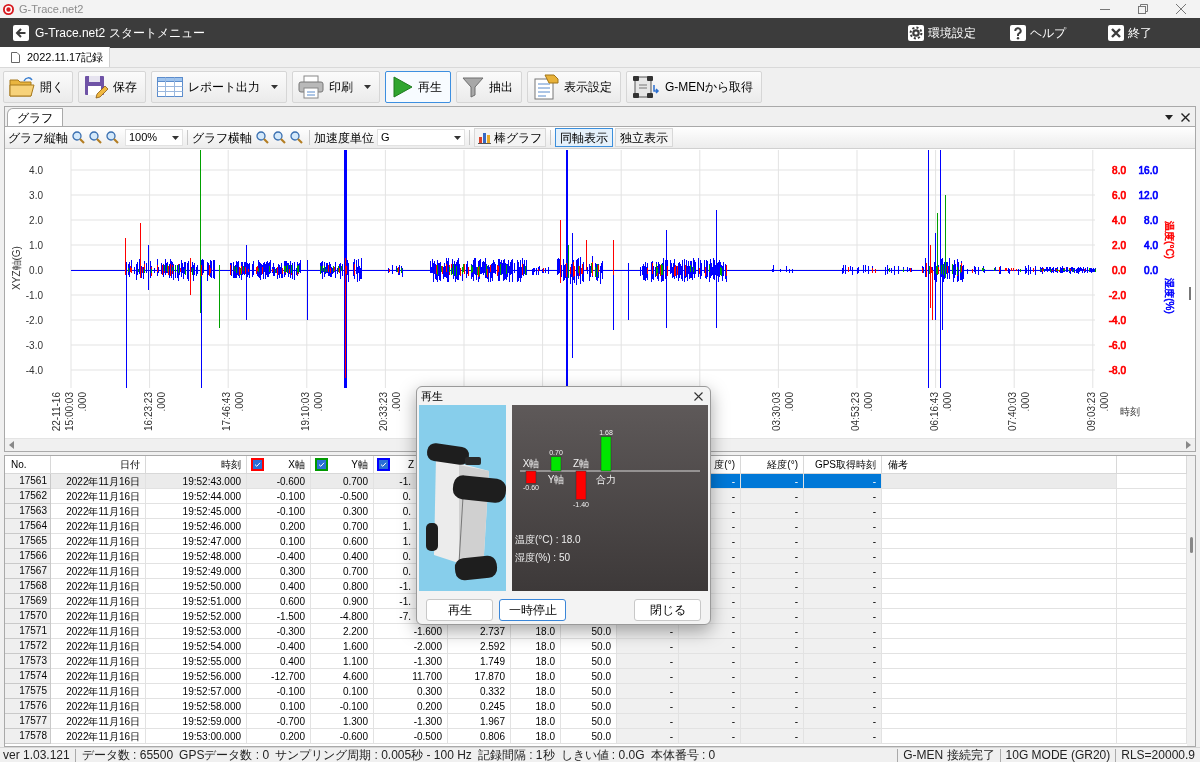 The image size is (1200, 762). What do you see at coordinates (342, 481) in the screenshot?
I see `table-cell: 0.700` at bounding box center [342, 481].